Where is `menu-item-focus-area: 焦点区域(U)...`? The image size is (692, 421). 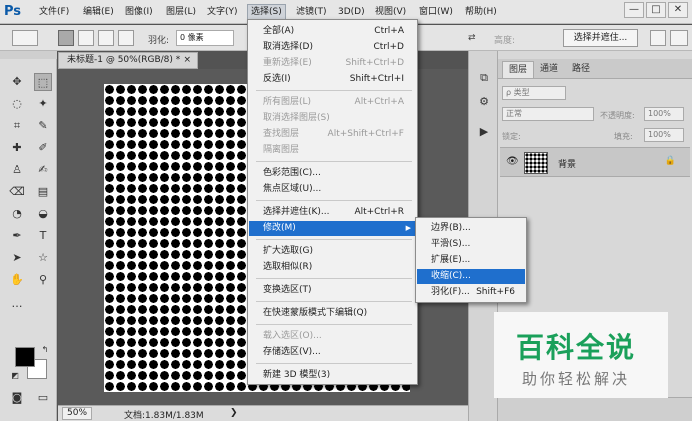 menu-item-focus-area: 焦点区域(U)... is located at coordinates (332, 189).